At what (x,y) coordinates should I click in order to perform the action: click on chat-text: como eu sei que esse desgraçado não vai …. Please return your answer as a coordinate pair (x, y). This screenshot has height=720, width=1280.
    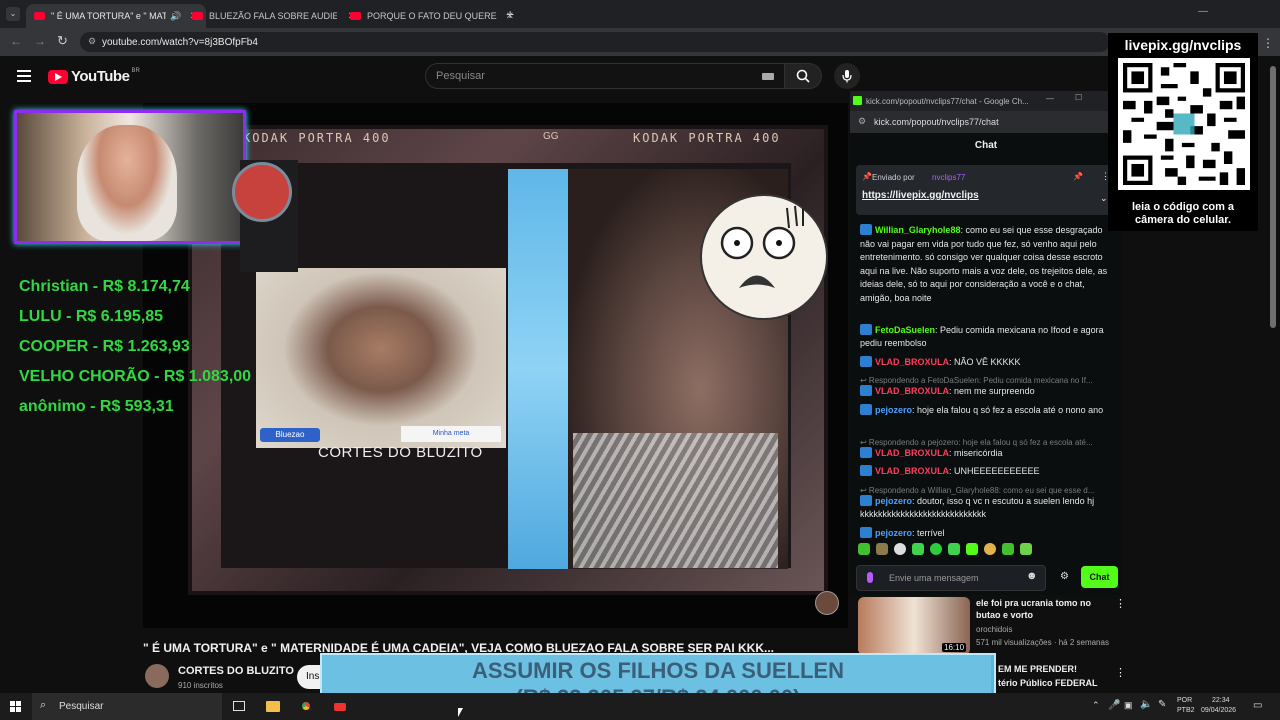
    Looking at the image, I should click on (984, 264).